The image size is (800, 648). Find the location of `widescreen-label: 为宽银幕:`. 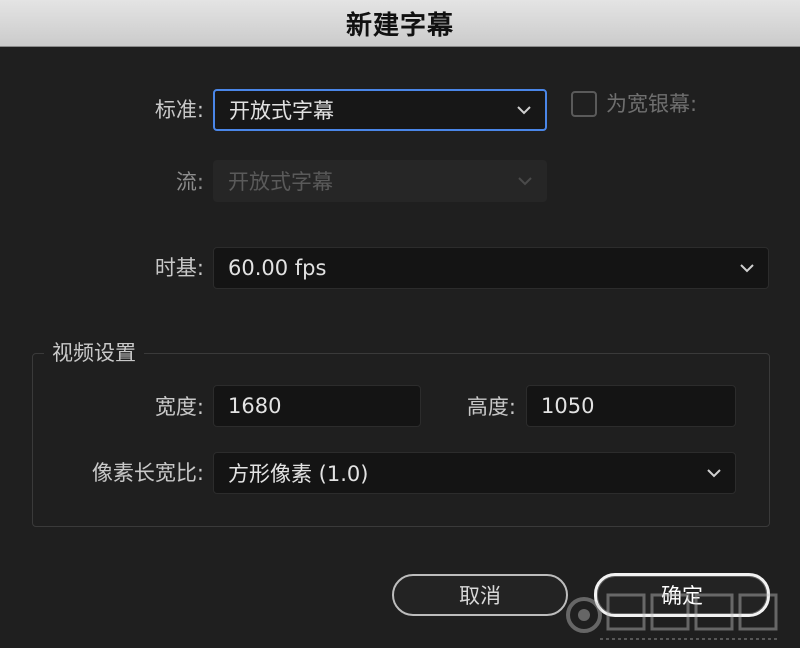

widescreen-label: 为宽银幕: is located at coordinates (652, 104).